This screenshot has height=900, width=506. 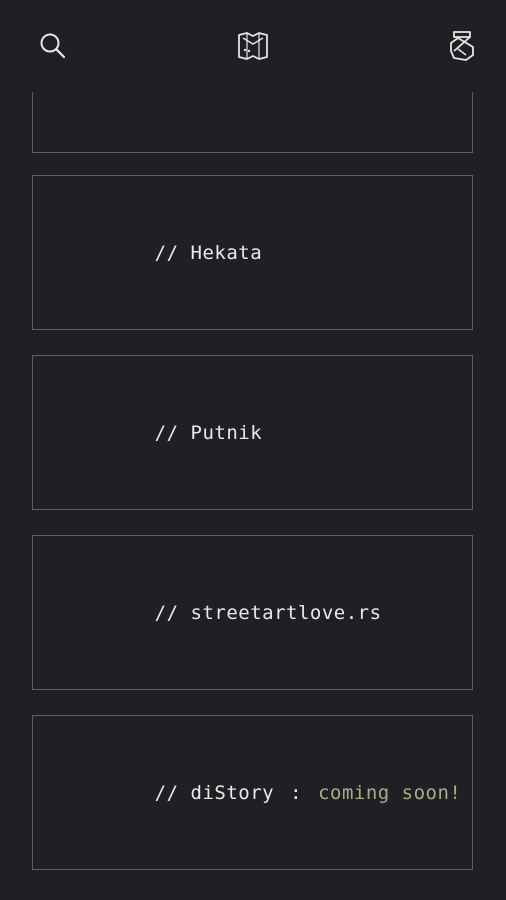 I want to click on search-button, so click(x=53, y=46).